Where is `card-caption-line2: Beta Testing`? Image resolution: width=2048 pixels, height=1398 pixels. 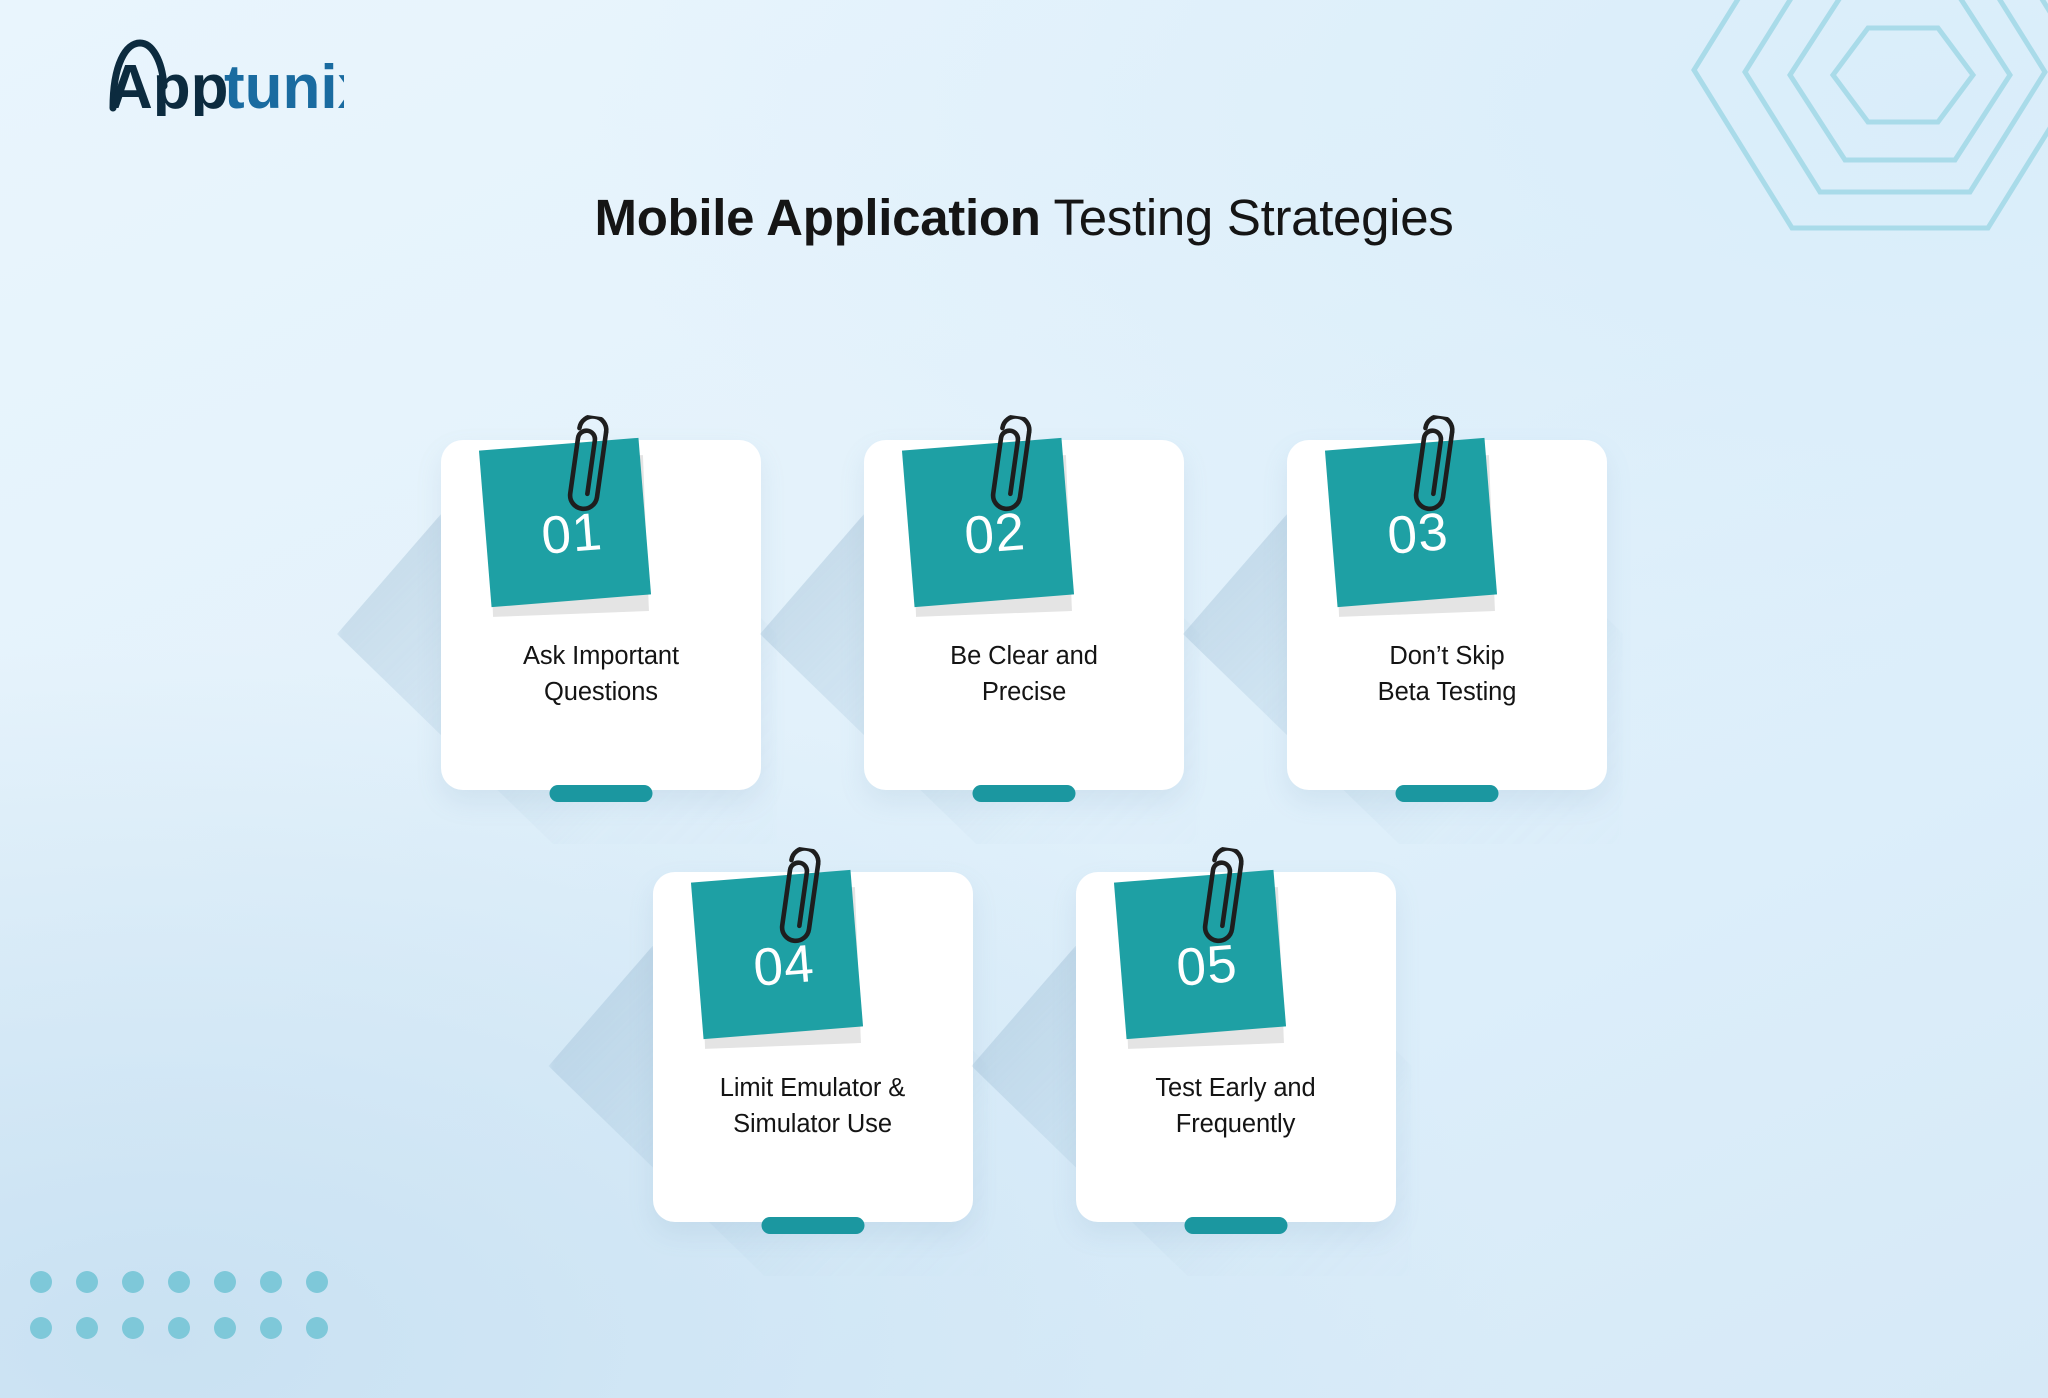 card-caption-line2: Beta Testing is located at coordinates (1447, 692).